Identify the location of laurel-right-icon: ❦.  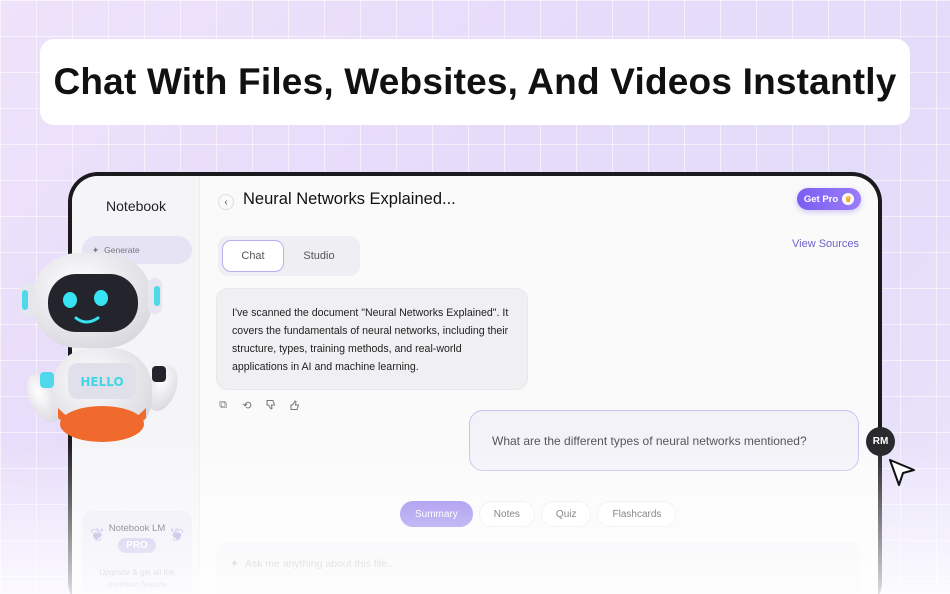
(176, 535).